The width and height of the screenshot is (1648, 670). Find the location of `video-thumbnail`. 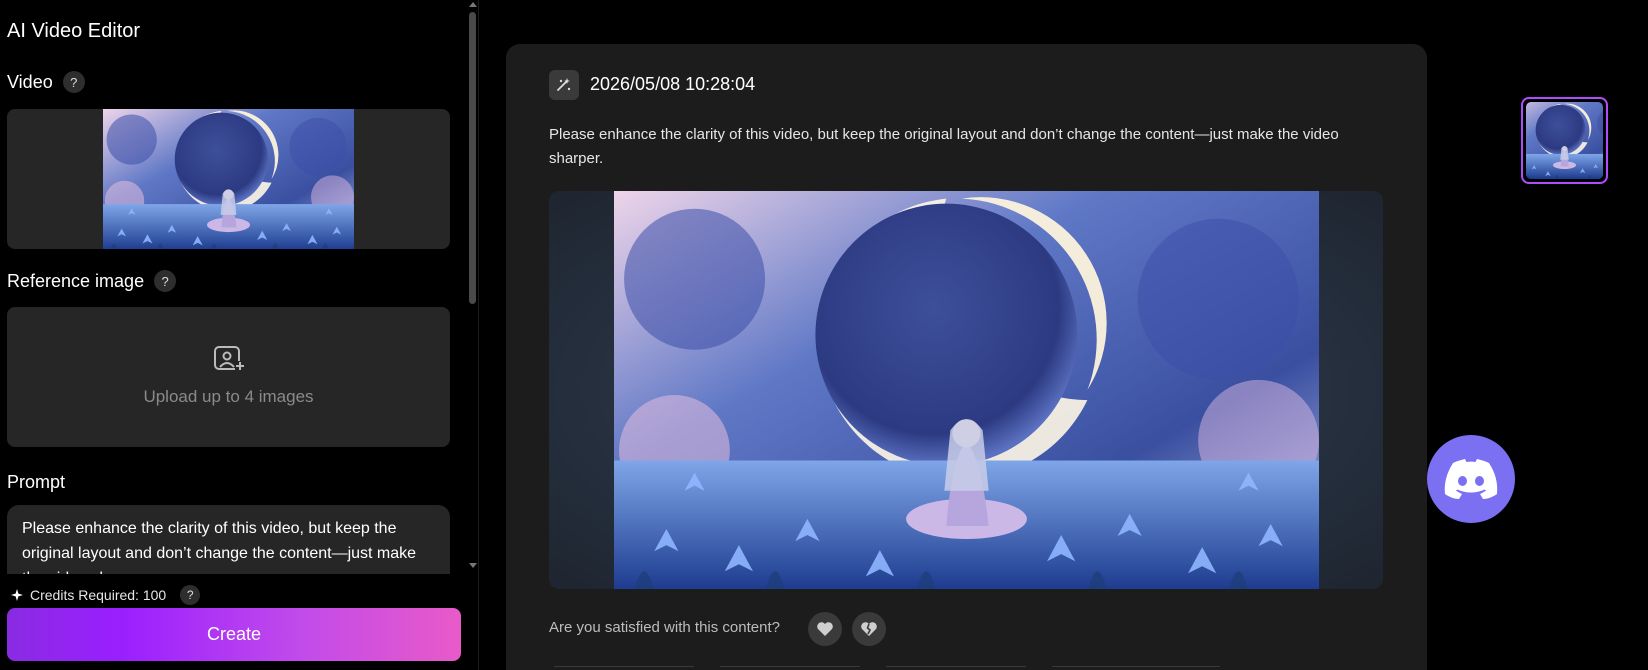

video-thumbnail is located at coordinates (228, 179).